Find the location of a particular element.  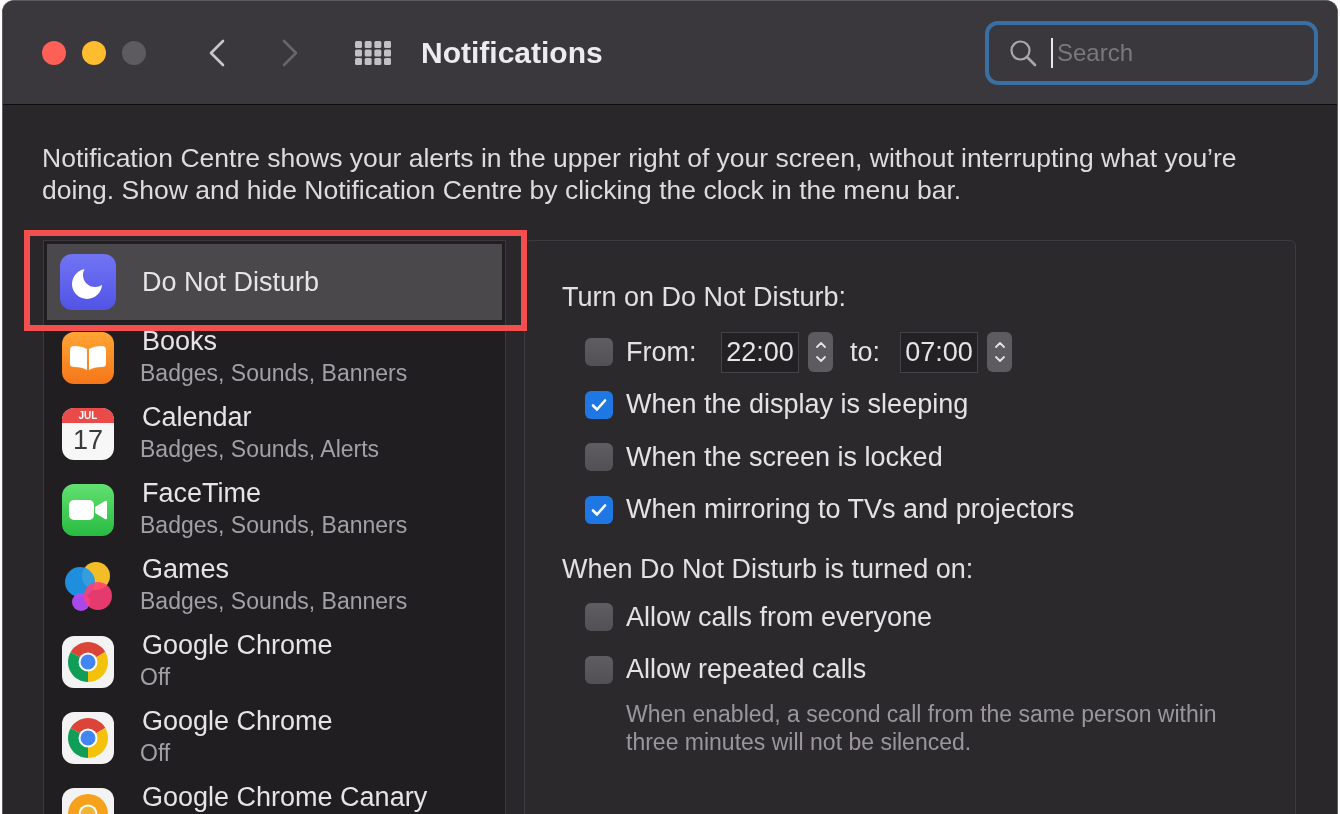

checkbox-label: When the display is sleeping is located at coordinates (797, 404).